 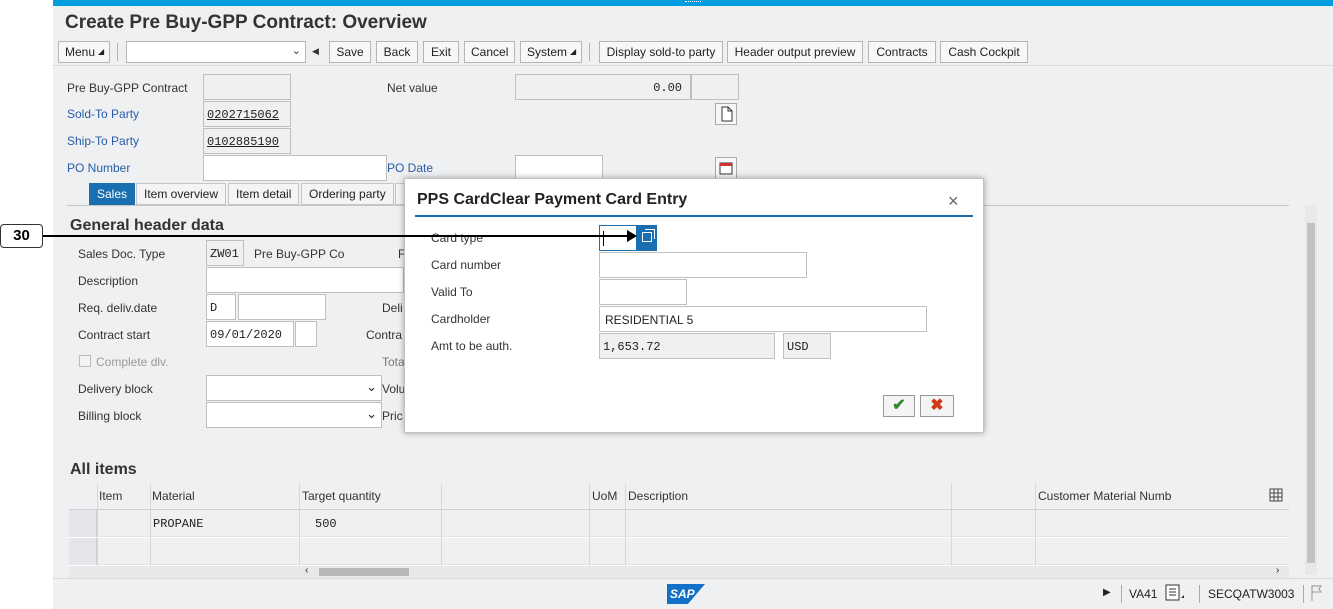 What do you see at coordinates (412, 88) in the screenshot?
I see `net-value-label: Net value` at bounding box center [412, 88].